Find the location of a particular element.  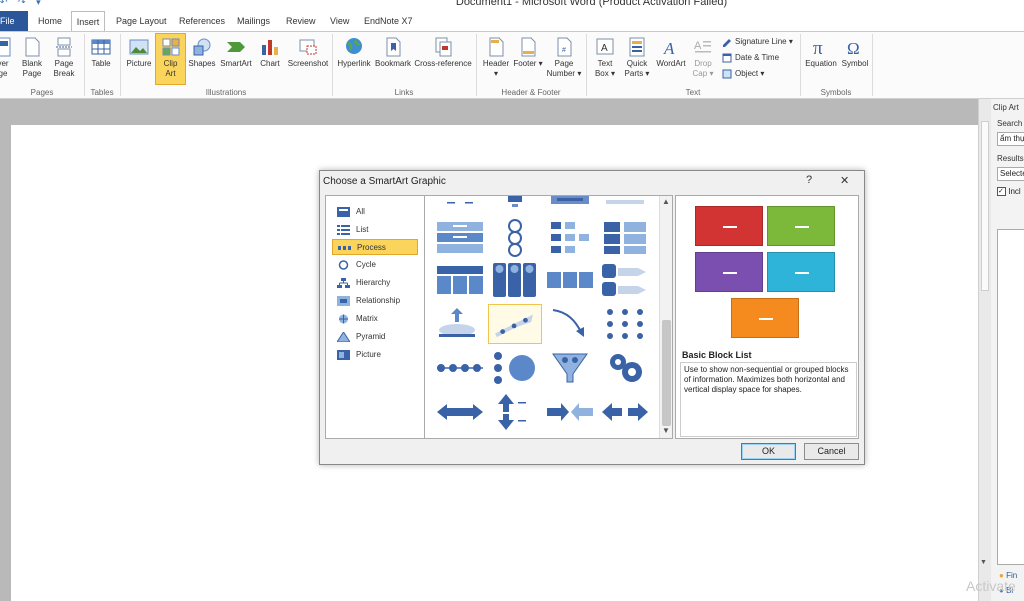

smartart-button: SmartArt is located at coordinates (236, 60).